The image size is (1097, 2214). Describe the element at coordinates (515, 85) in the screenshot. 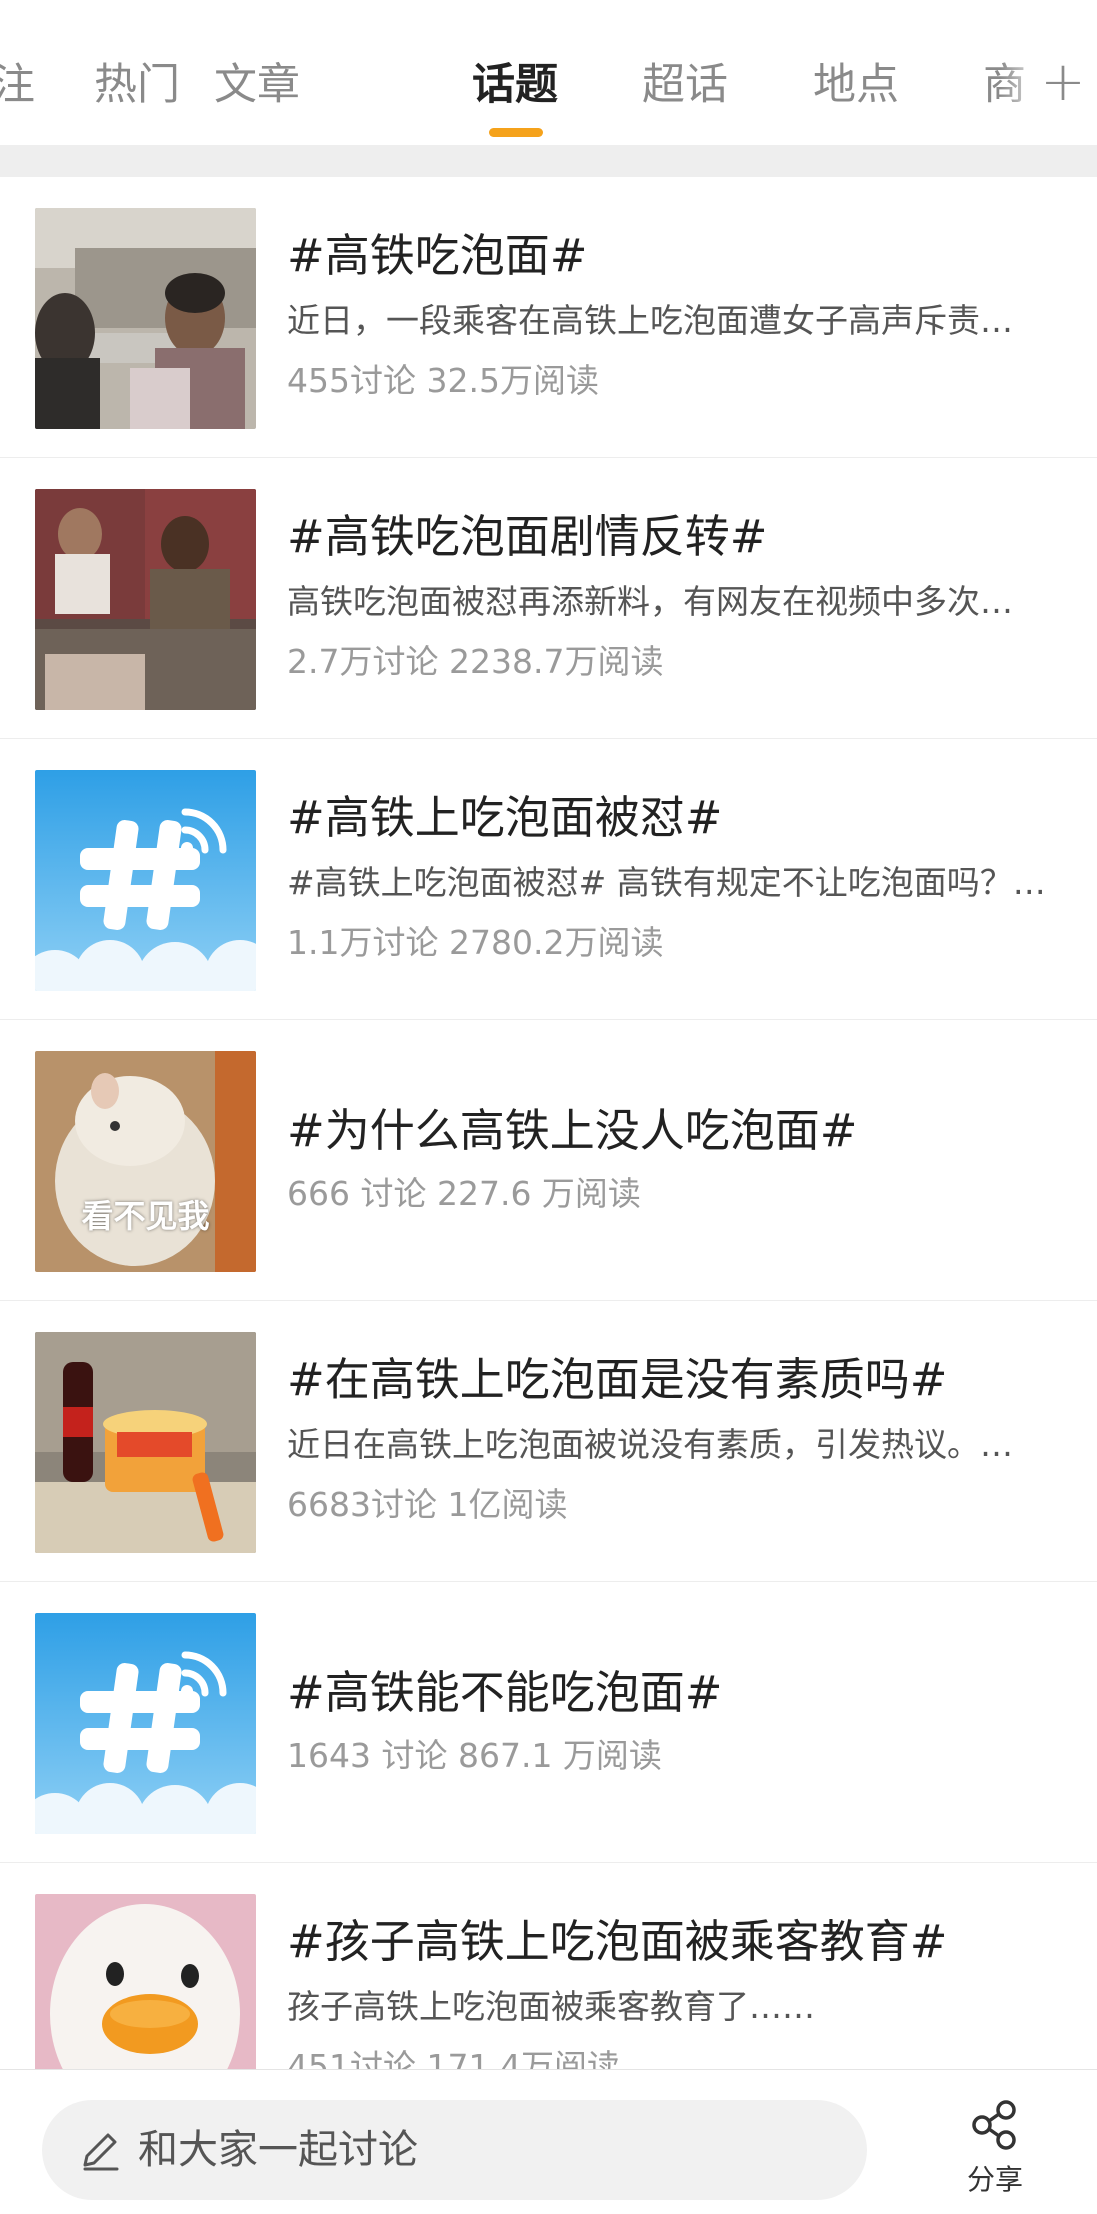

I see `tab-topics: 话题` at that location.